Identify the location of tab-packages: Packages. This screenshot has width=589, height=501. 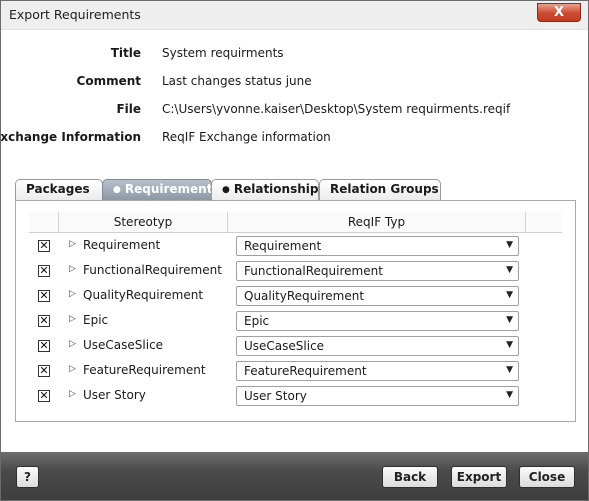
(59, 189).